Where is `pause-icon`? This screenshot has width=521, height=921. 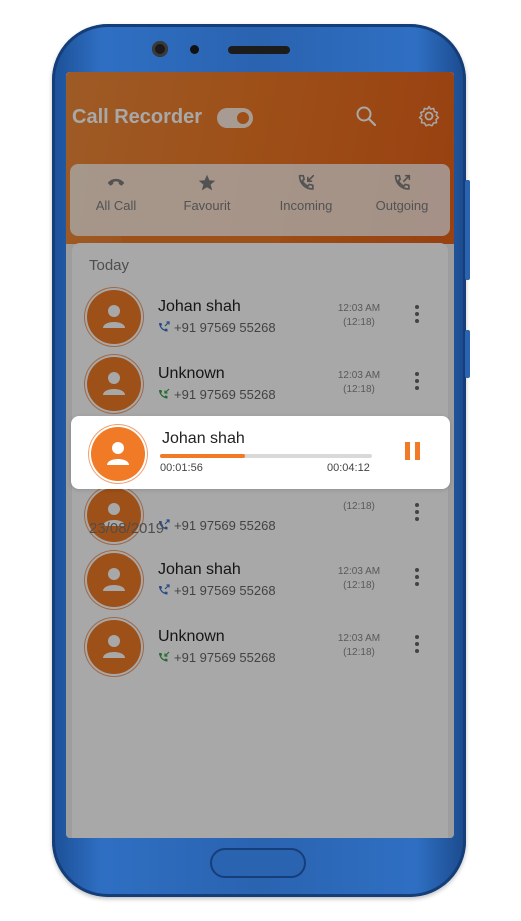 pause-icon is located at coordinates (414, 451).